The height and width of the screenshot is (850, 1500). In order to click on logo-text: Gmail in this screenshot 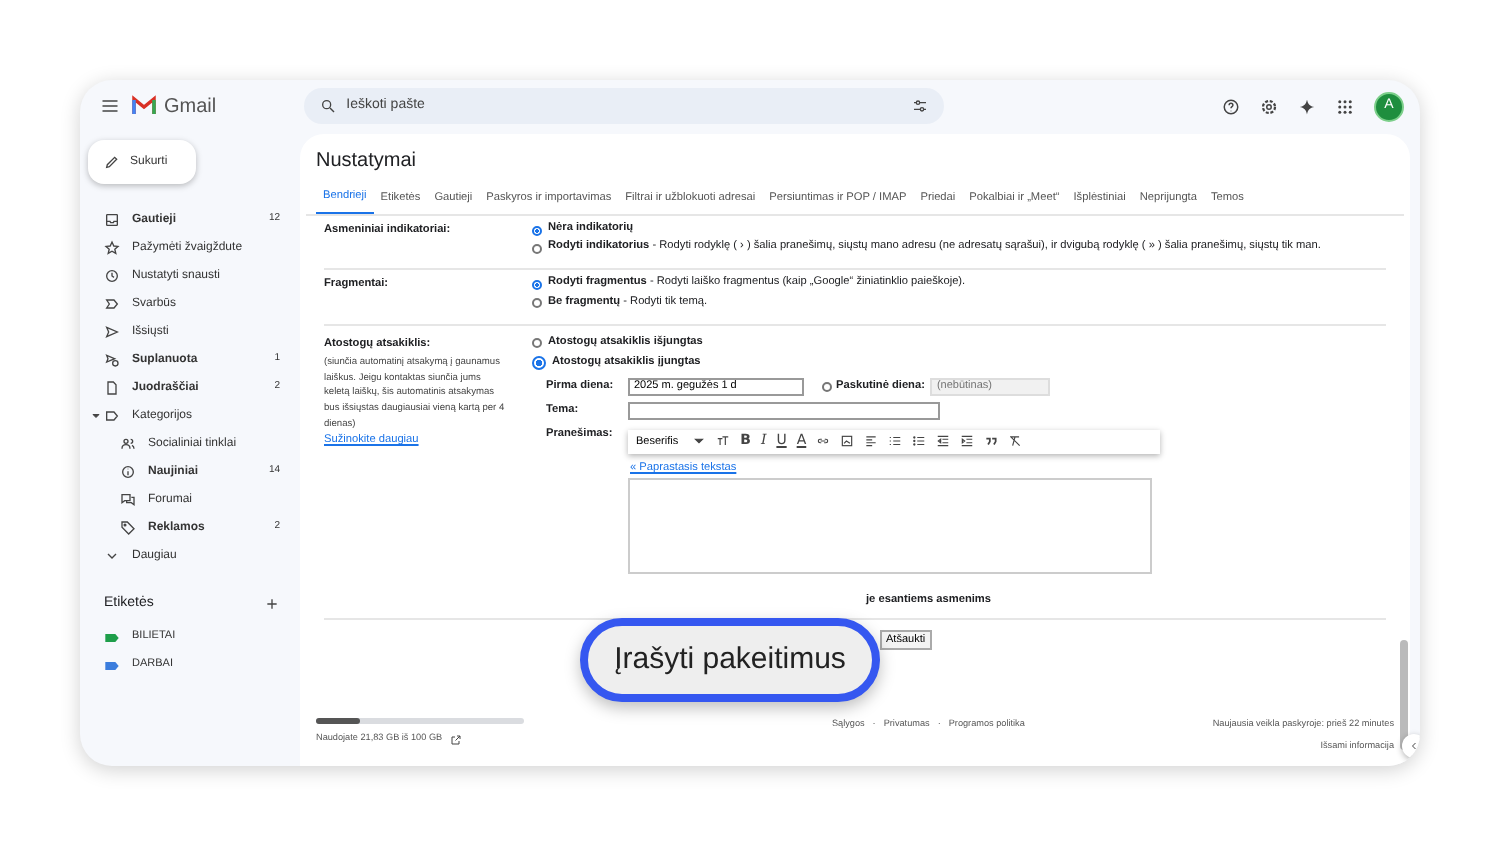, I will do `click(190, 107)`.